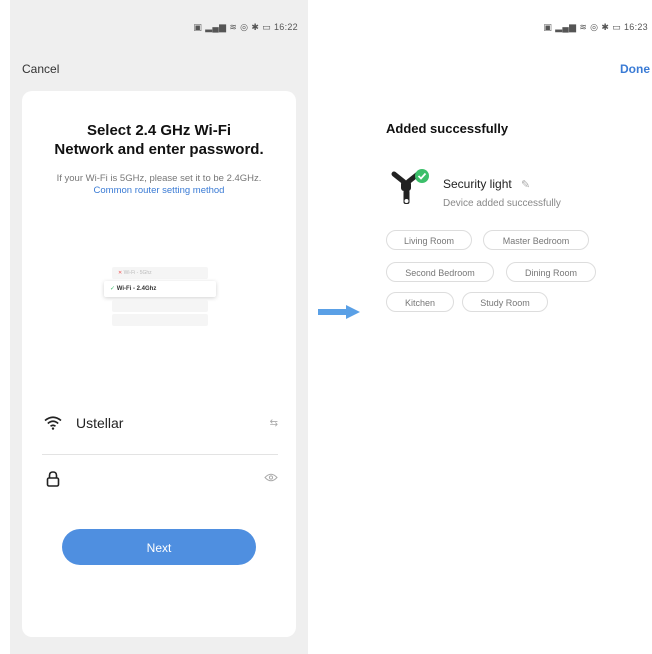 The width and height of the screenshot is (652, 654). I want to click on room-chip-study-room: Study Room, so click(505, 302).